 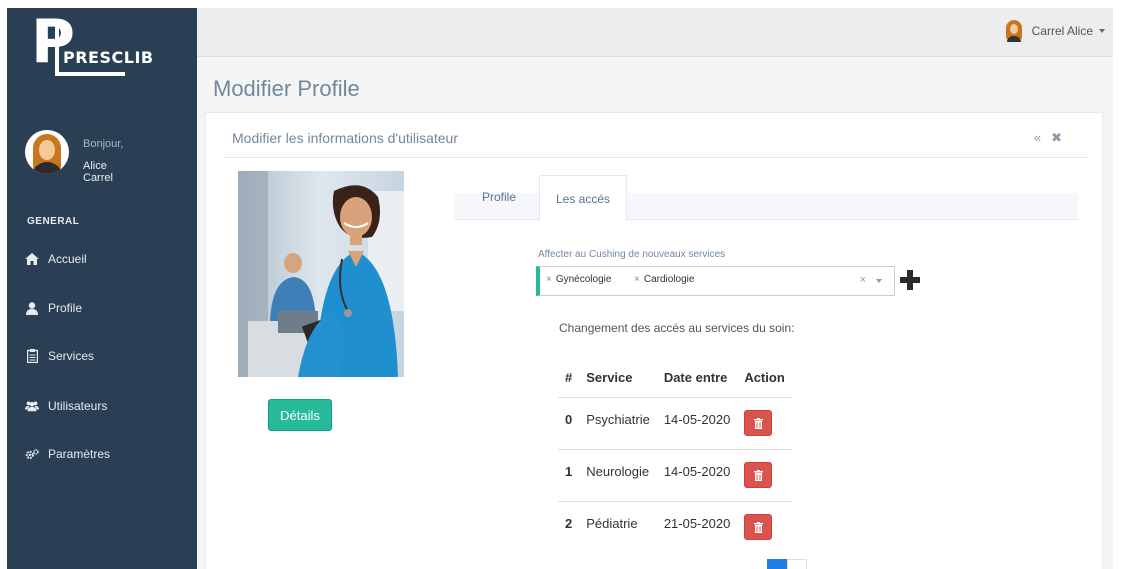 I want to click on user-menu-toggle: Carrel Alice, so click(x=1054, y=31).